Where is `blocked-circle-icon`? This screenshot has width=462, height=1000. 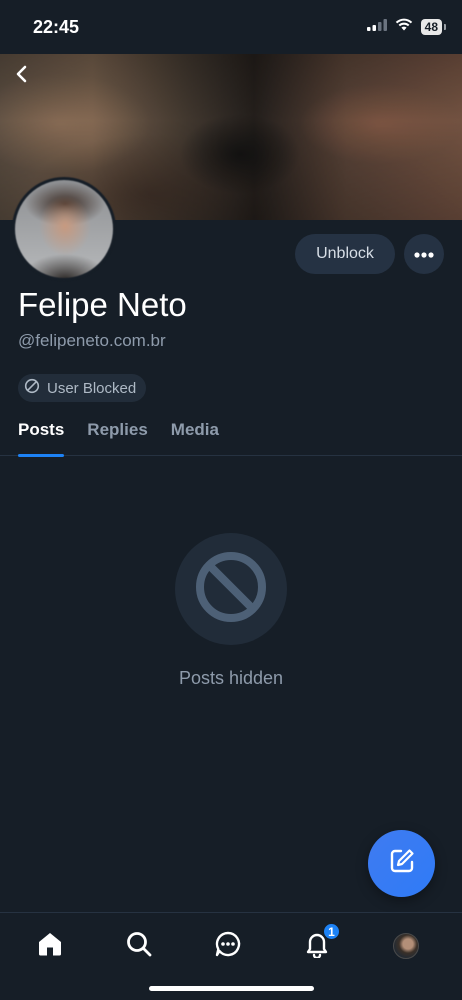
blocked-circle-icon is located at coordinates (231, 589).